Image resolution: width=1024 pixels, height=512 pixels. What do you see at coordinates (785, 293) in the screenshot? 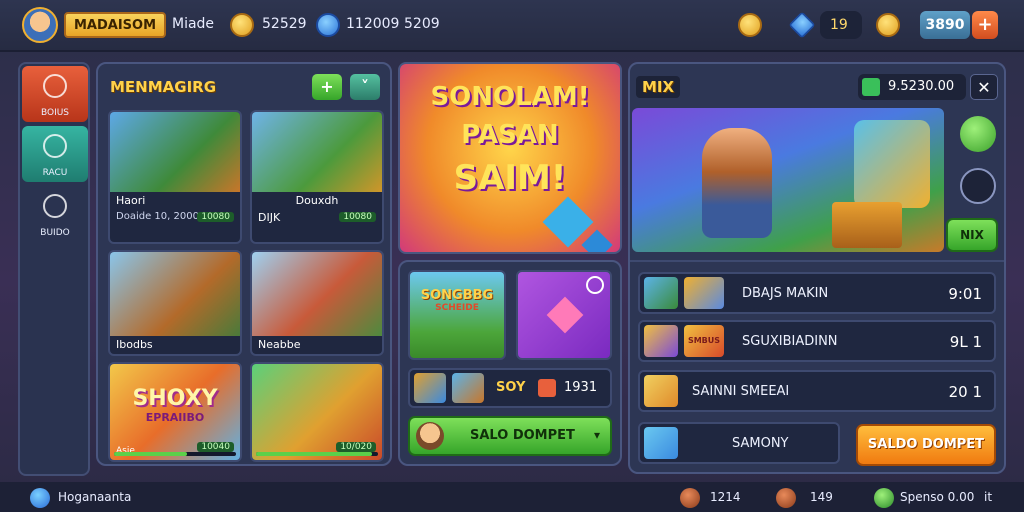
I see `row-name: DBAJS MAKIN` at bounding box center [785, 293].